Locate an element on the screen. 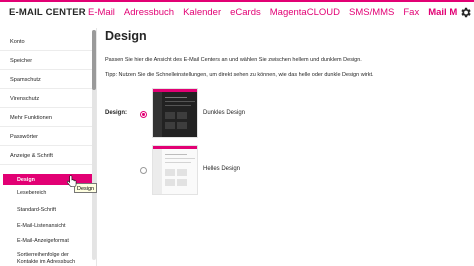 The height and width of the screenshot is (266, 474). sidebar-subitem-listenansicht: E-Mail-Listenansicht is located at coordinates (46, 226).